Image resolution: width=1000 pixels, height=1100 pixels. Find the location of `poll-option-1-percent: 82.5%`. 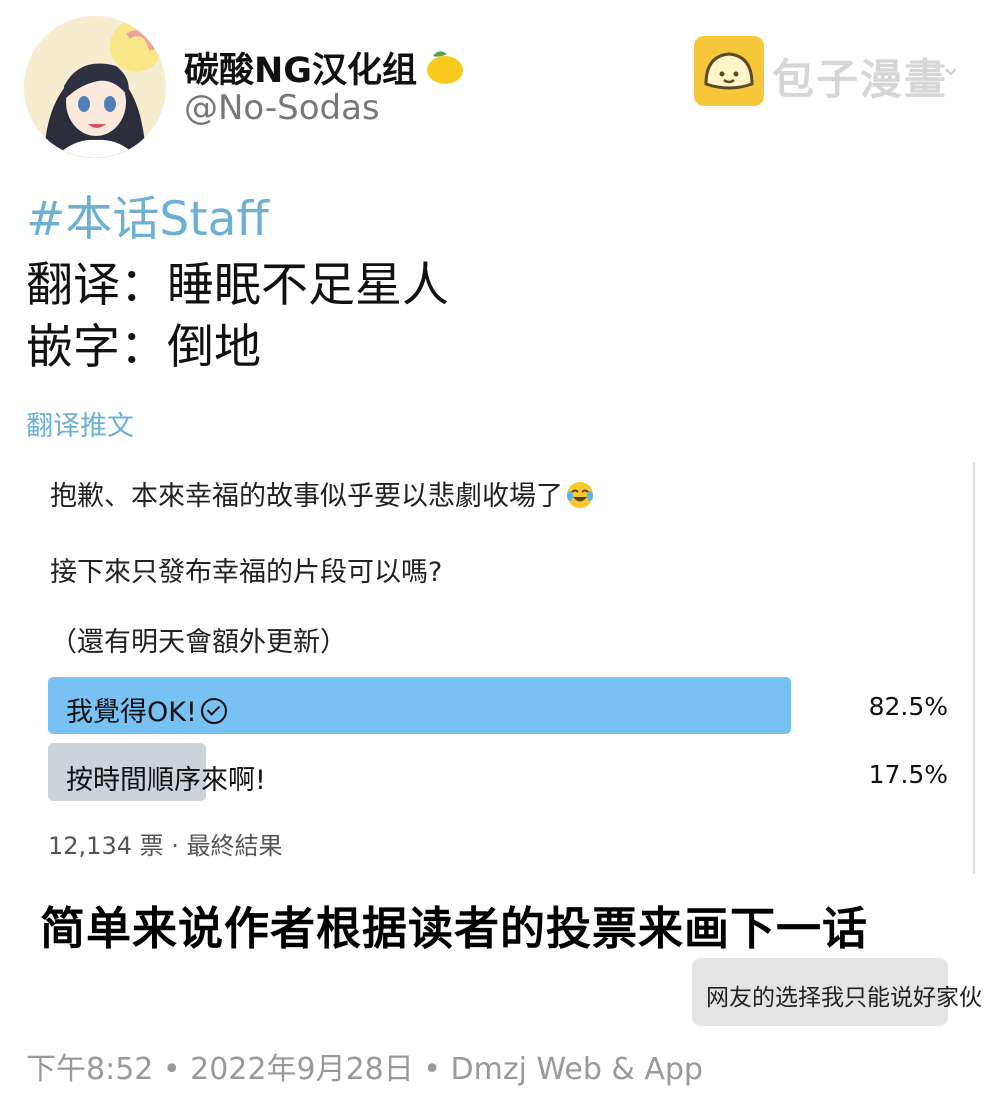

poll-option-1-percent: 82.5% is located at coordinates (908, 706).